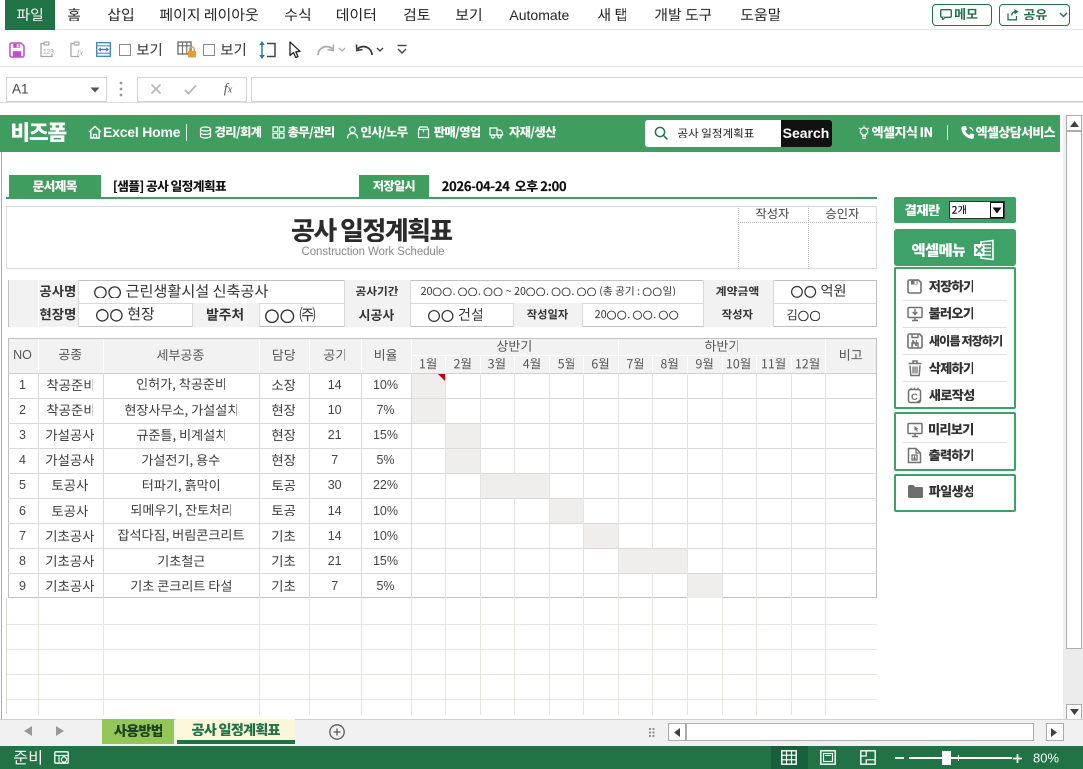  I want to click on svg-text: 123, so click(48, 52).